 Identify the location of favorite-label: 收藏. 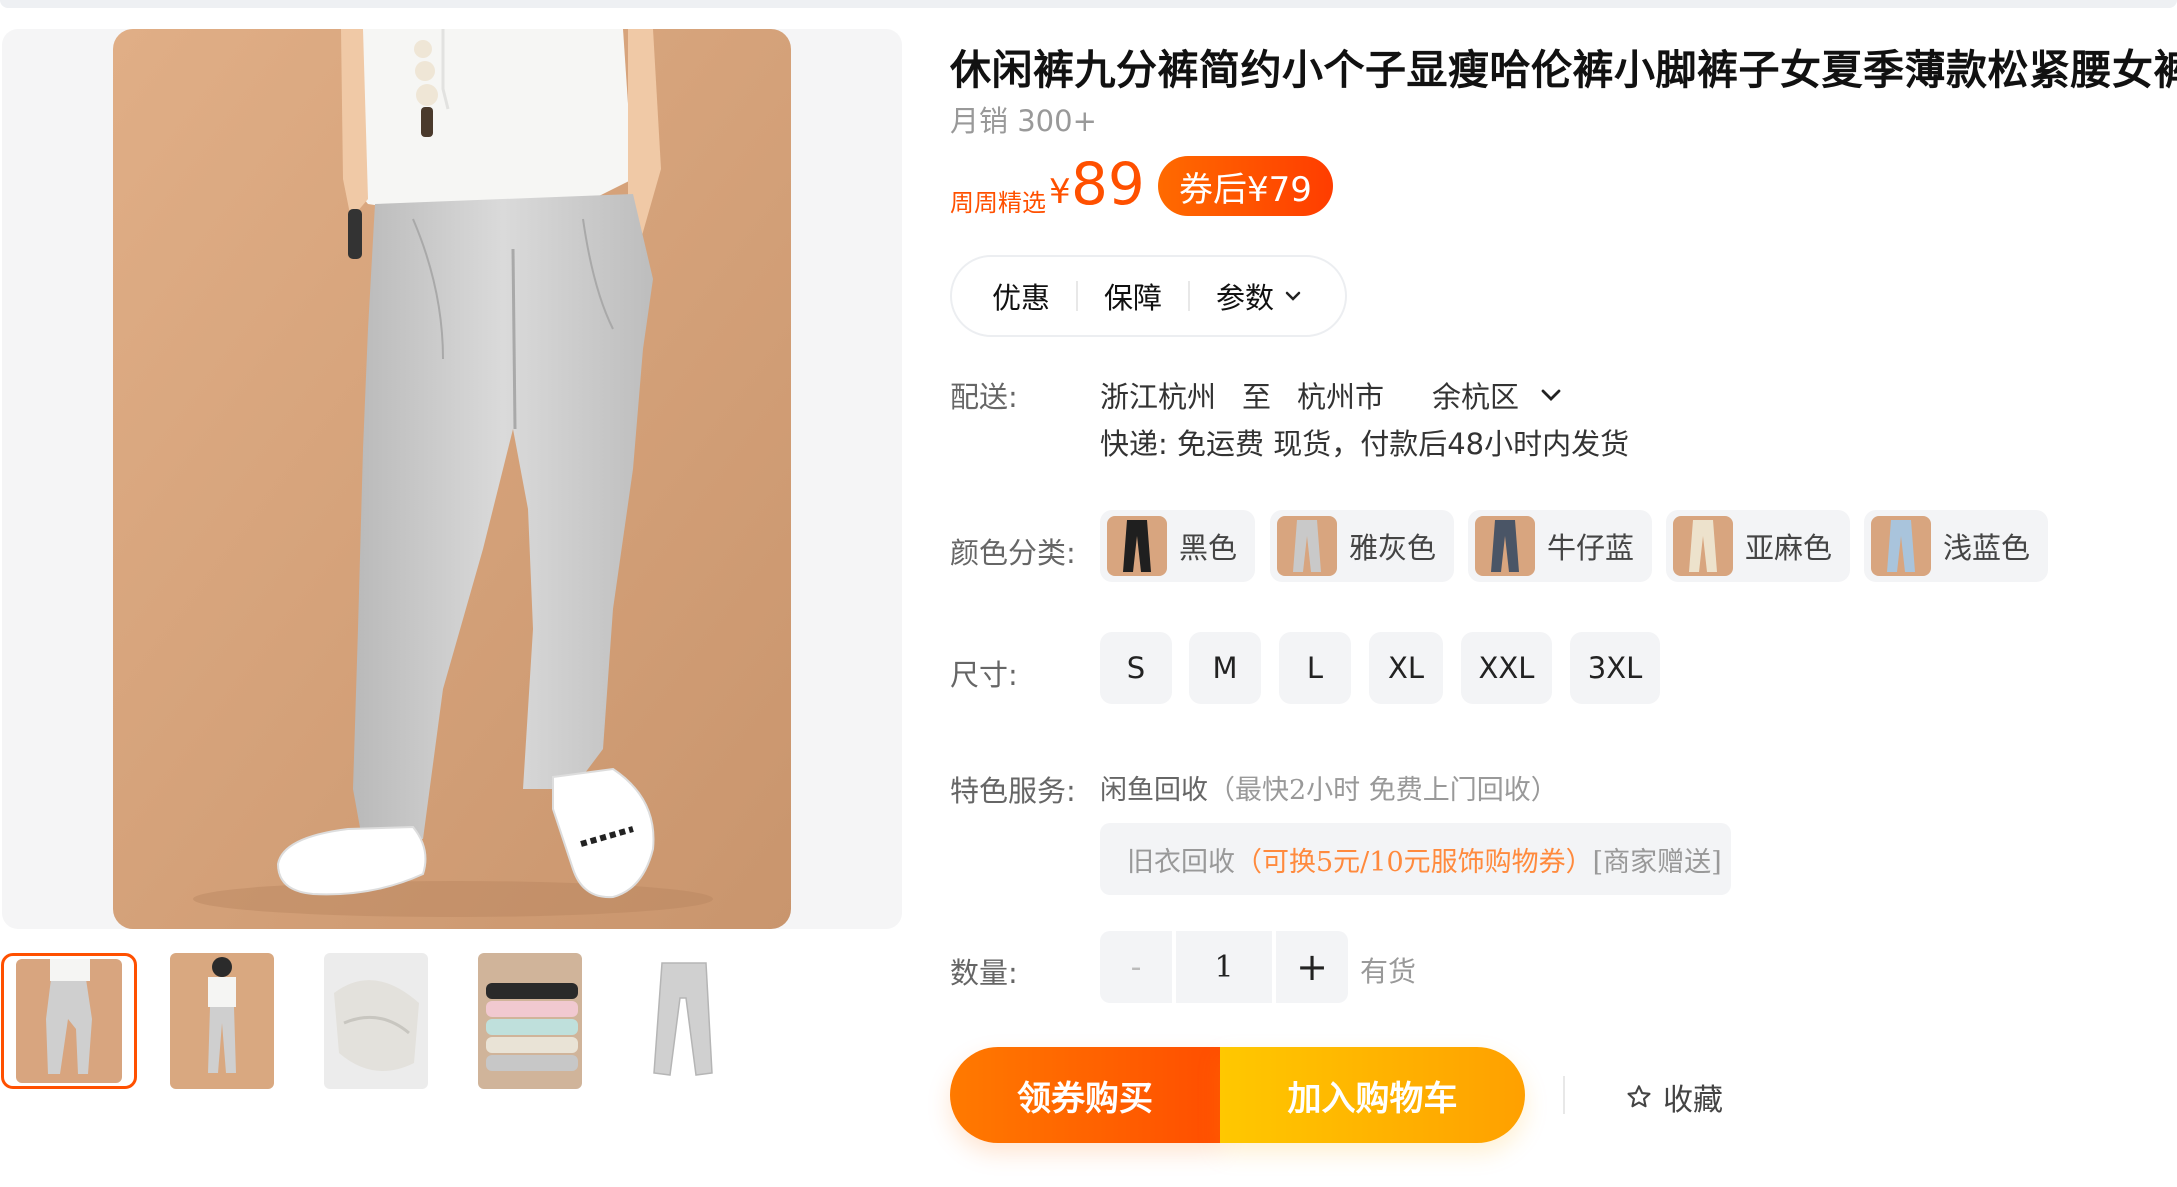
(1693, 1100).